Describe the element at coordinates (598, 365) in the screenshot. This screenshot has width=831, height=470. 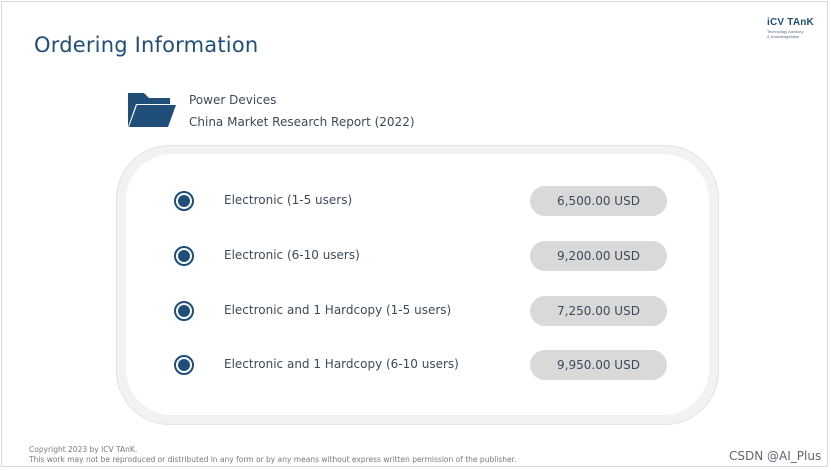
I see `price-badge: 9,950.00 USD` at that location.